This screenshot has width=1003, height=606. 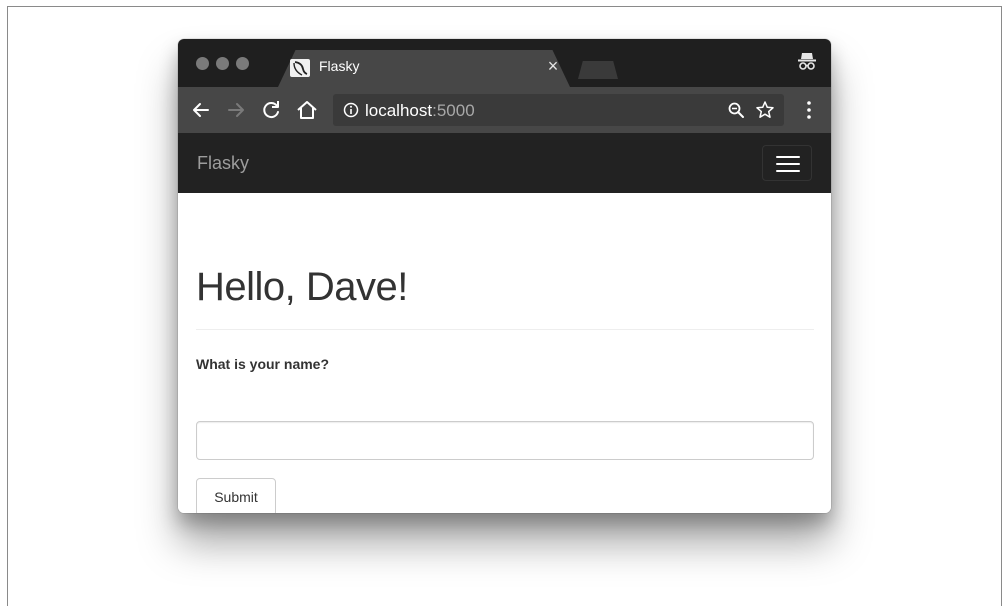 What do you see at coordinates (765, 110) in the screenshot?
I see `star-icon` at bounding box center [765, 110].